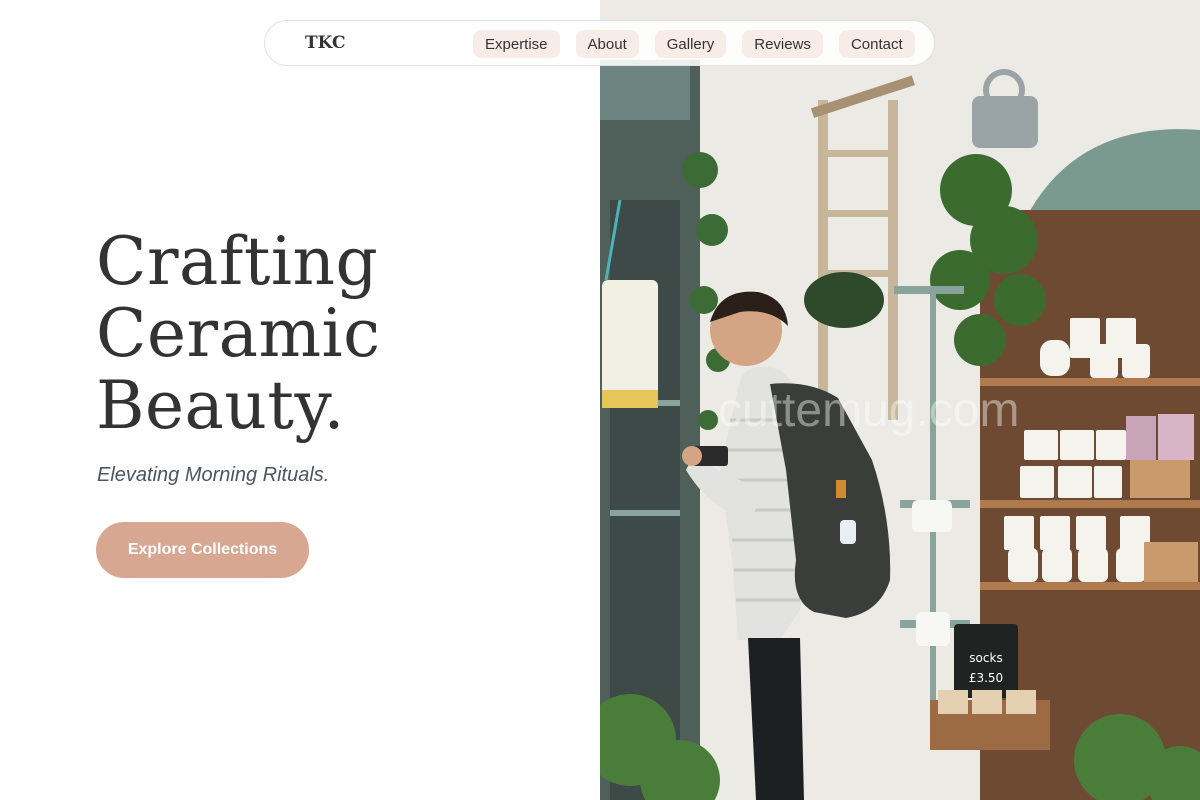  I want to click on hero-subtitle: Elevating Morning Rituals., so click(213, 475).